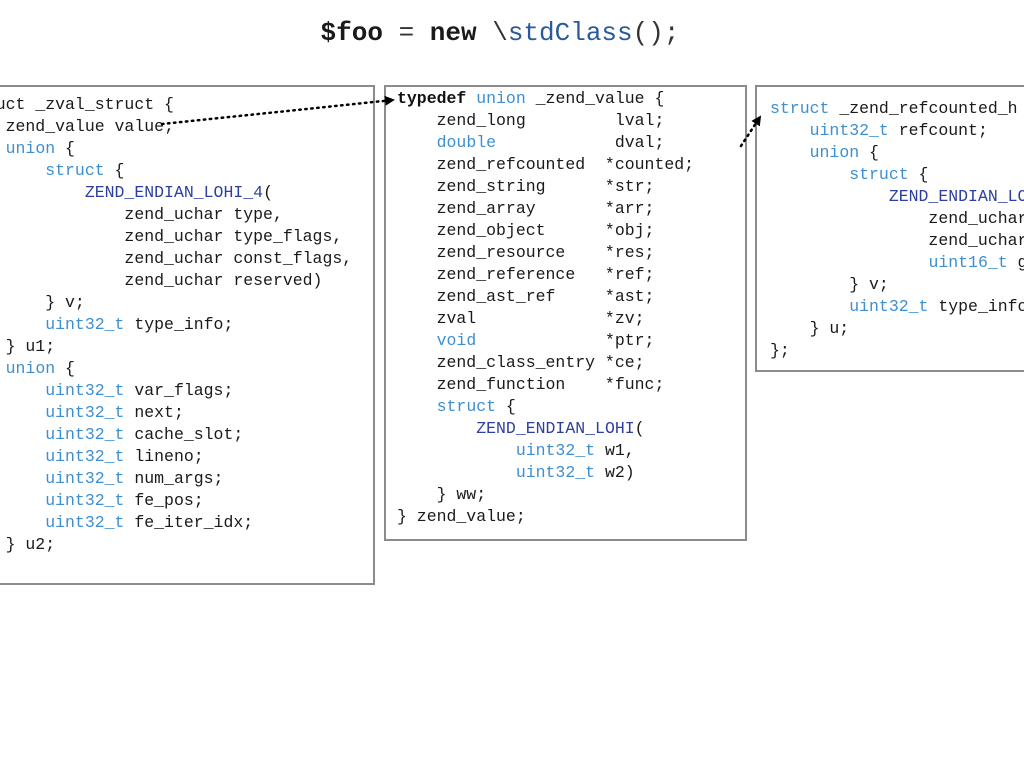 The image size is (1024, 768). I want to click on code-line: uint32_t num_args;, so click(176, 479).